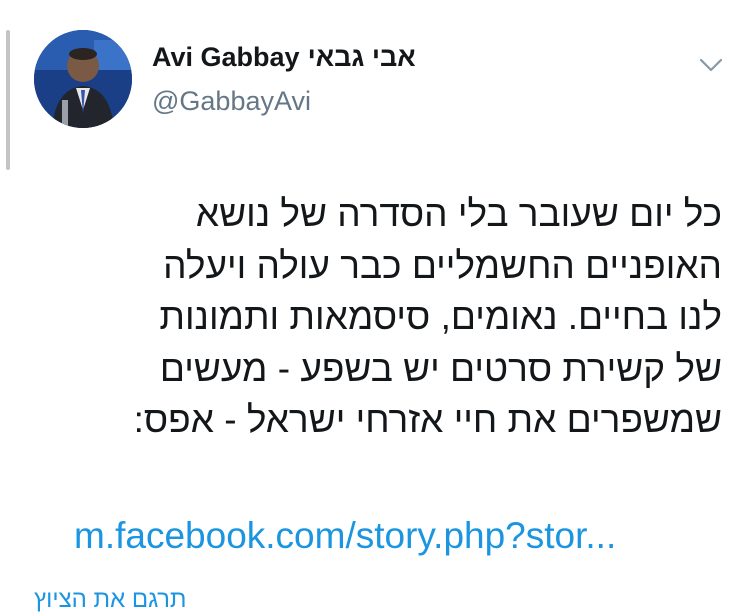 The width and height of the screenshot is (750, 614). I want to click on thread-line, so click(8, 100).